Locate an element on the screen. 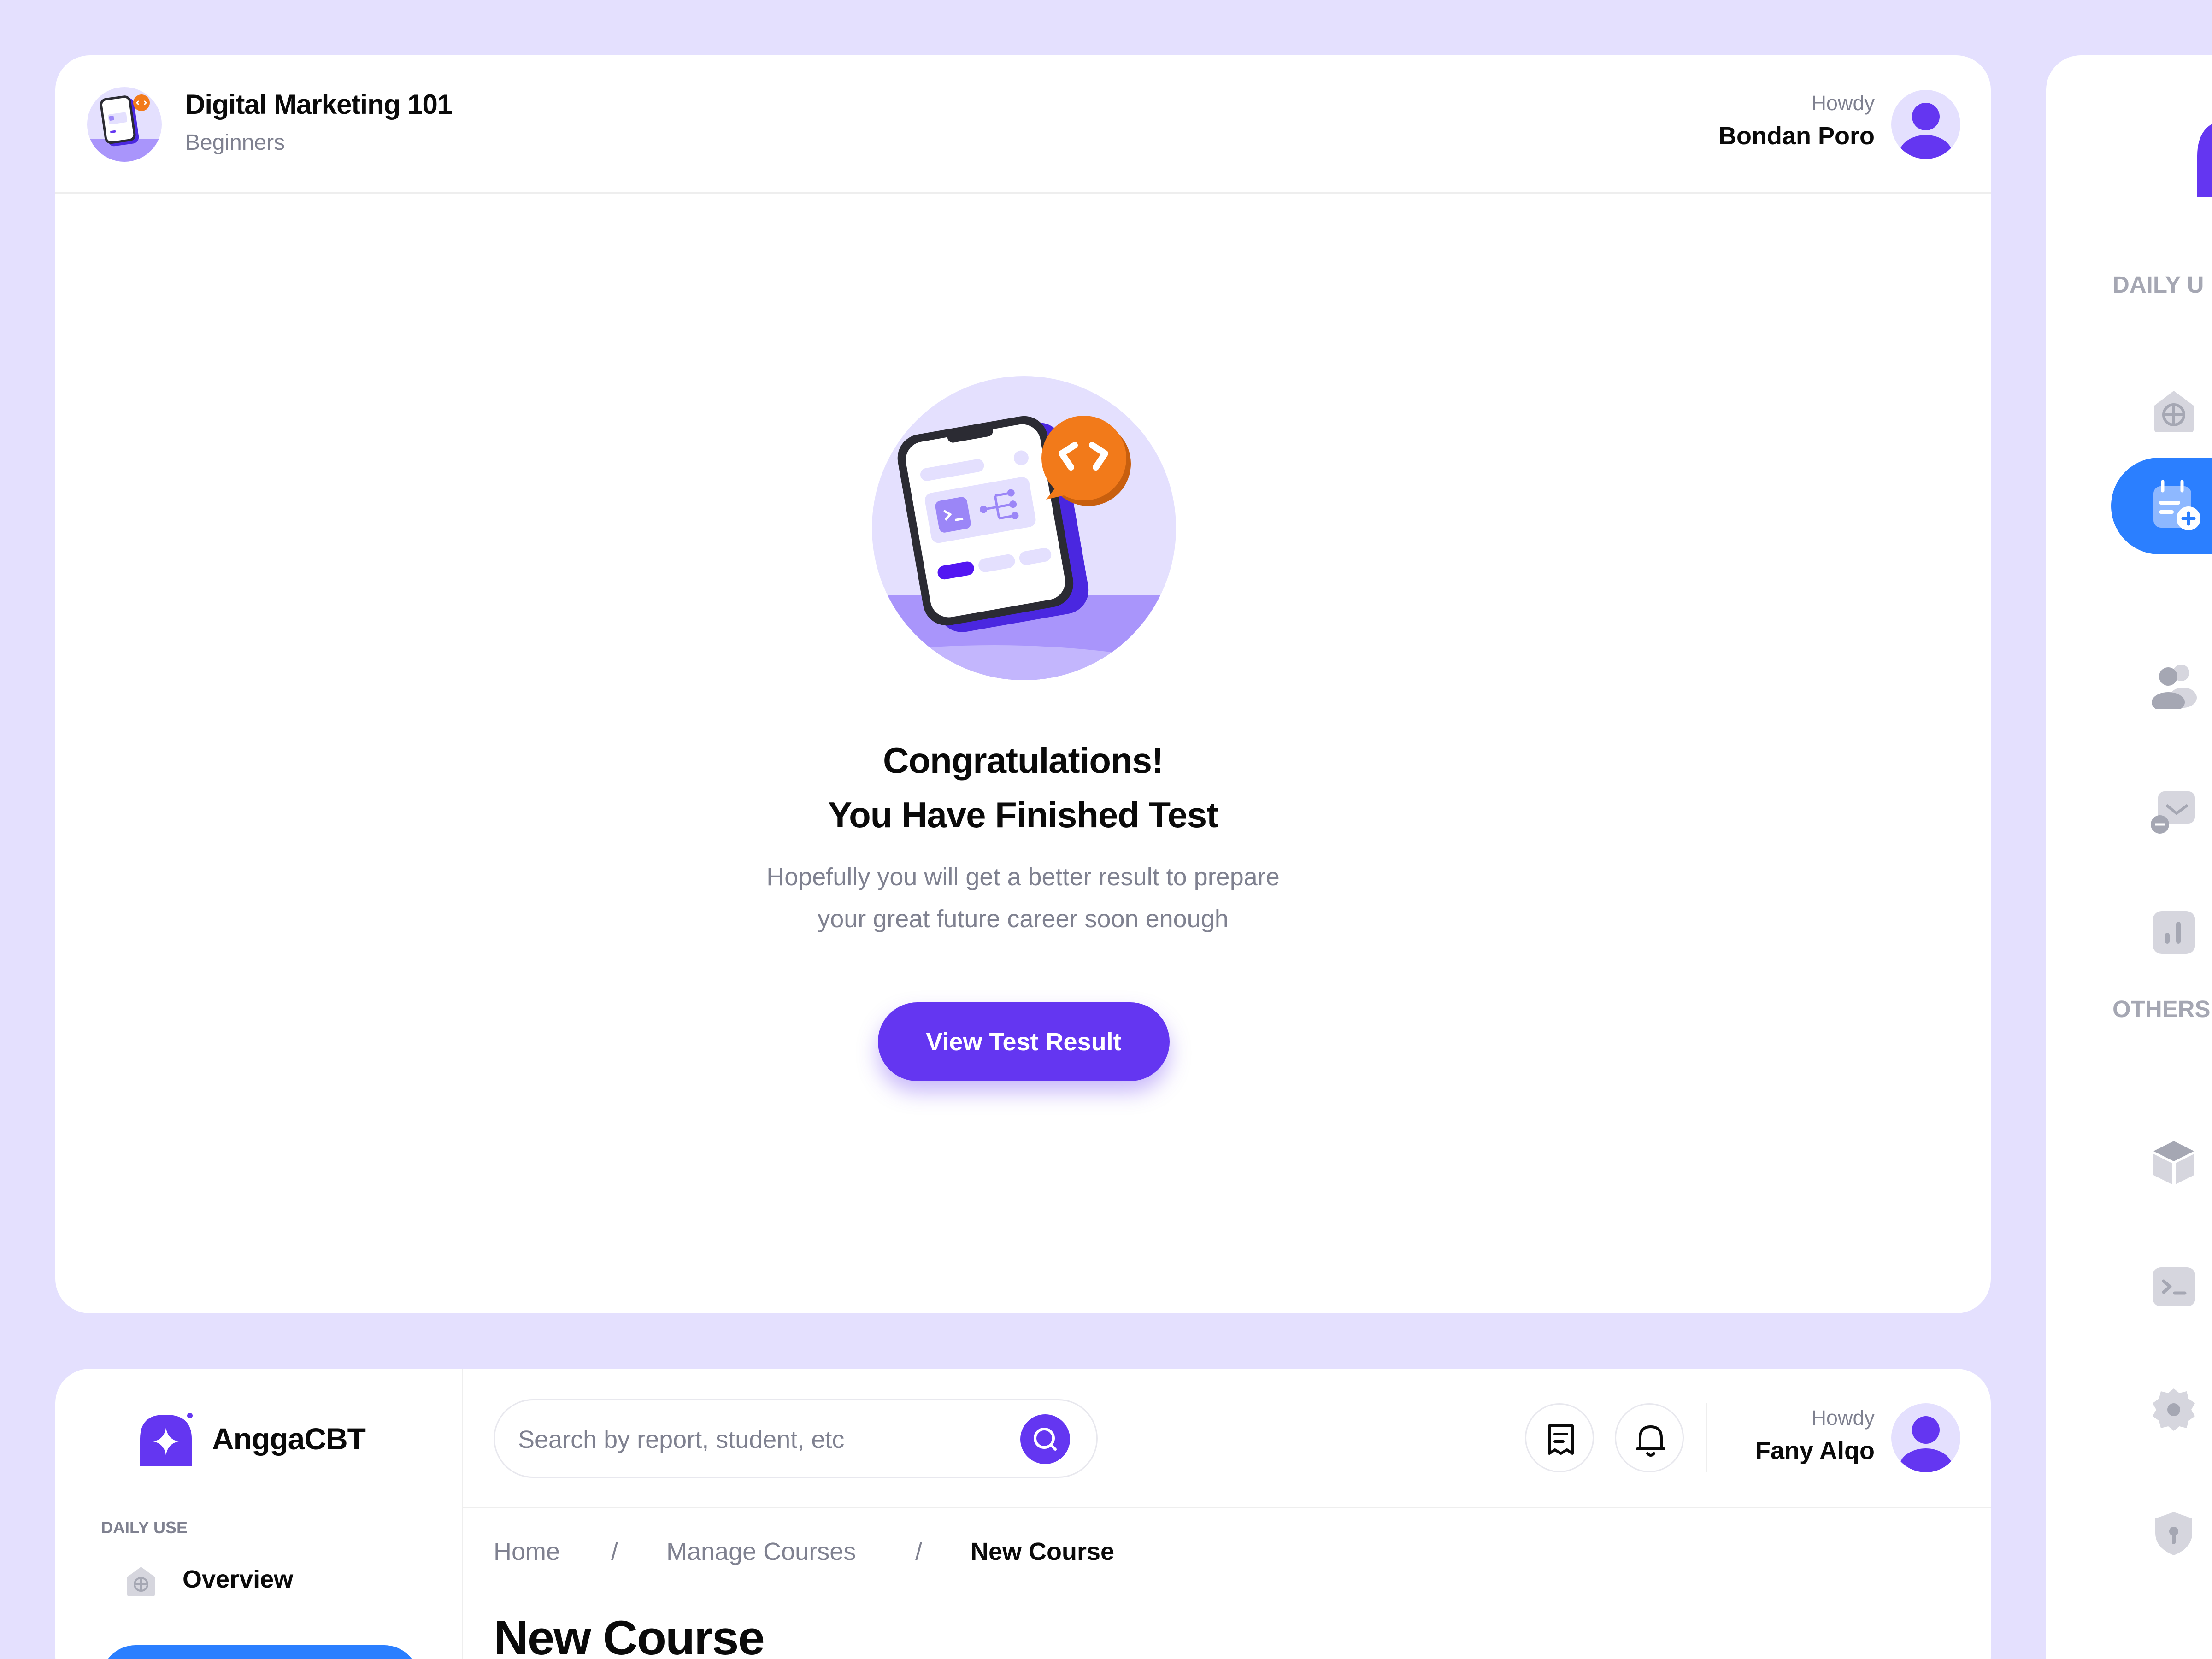  view-test-result-button: View Test Result is located at coordinates (1024, 1041).